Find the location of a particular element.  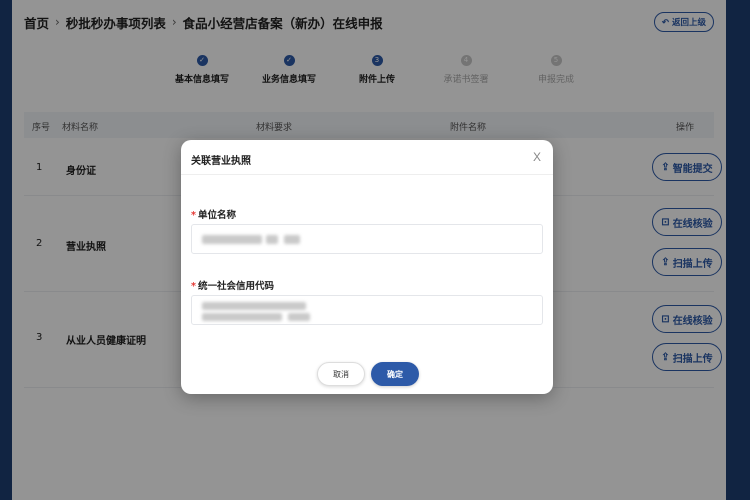

company-name-label: * 单位名称 is located at coordinates (213, 214).